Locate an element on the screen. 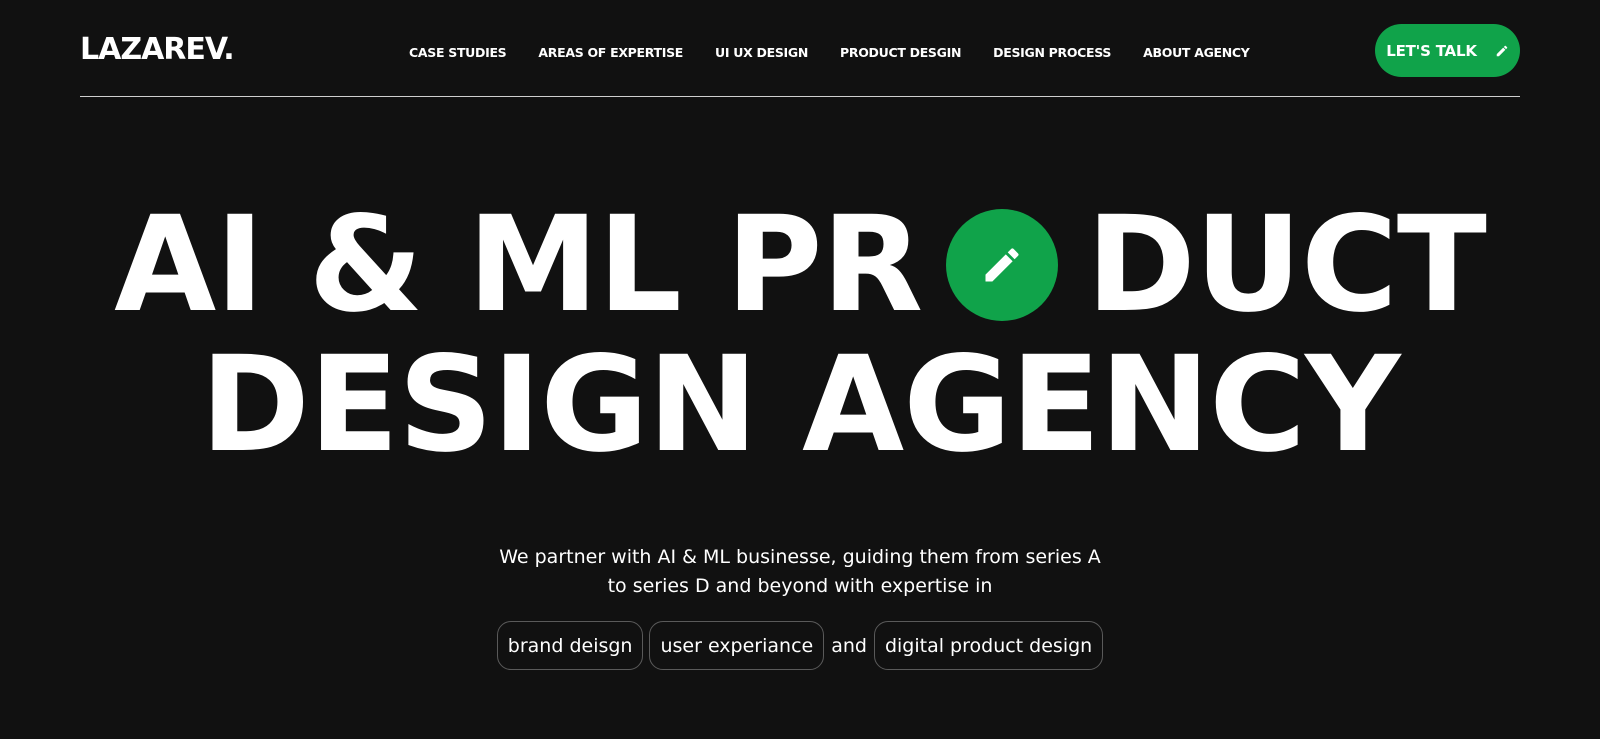 This screenshot has width=1600, height=739. nav-design-process: DESIGN PROCESS is located at coordinates (1052, 52).